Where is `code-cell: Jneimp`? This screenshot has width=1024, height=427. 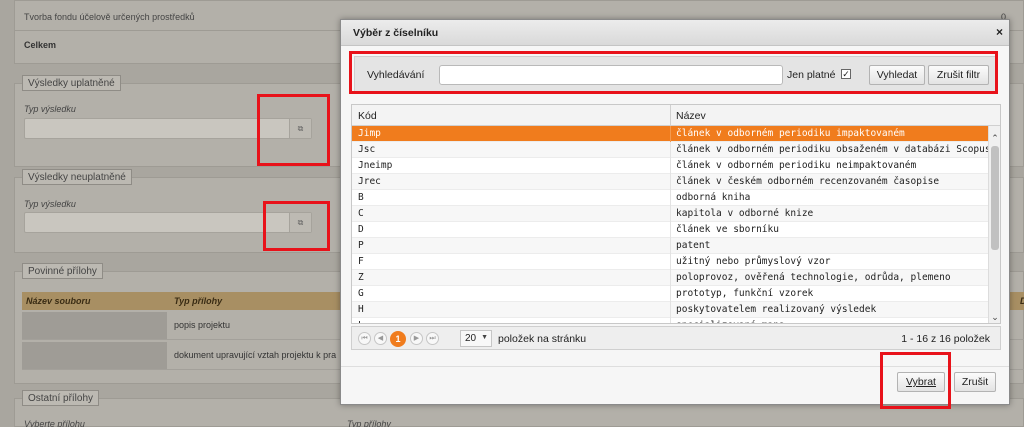 code-cell: Jneimp is located at coordinates (375, 165).